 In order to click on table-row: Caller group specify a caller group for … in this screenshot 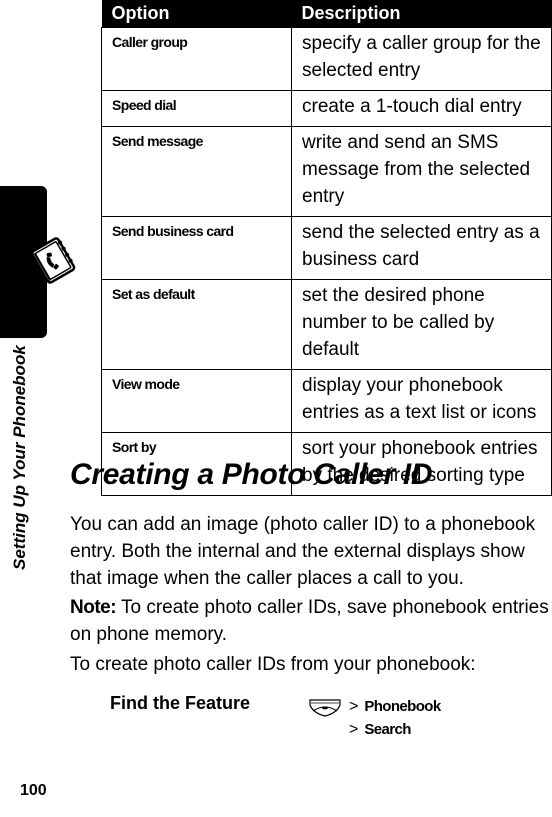, I will do `click(326, 59)`.